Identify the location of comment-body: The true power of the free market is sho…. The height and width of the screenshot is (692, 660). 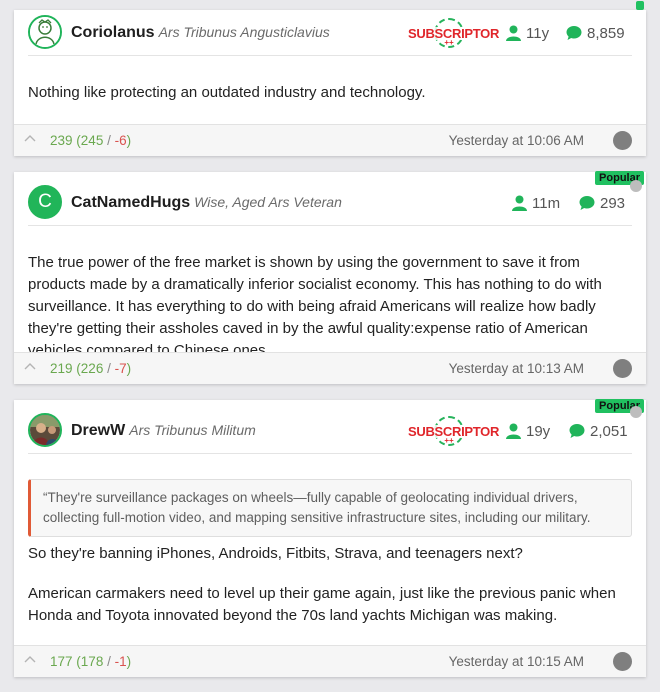
(330, 307).